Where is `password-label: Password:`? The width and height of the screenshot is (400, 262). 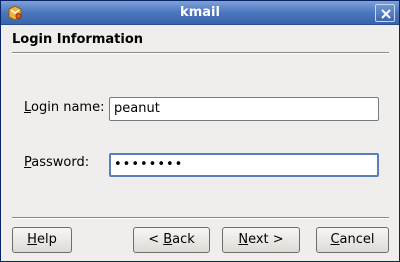
password-label: Password: is located at coordinates (57, 162).